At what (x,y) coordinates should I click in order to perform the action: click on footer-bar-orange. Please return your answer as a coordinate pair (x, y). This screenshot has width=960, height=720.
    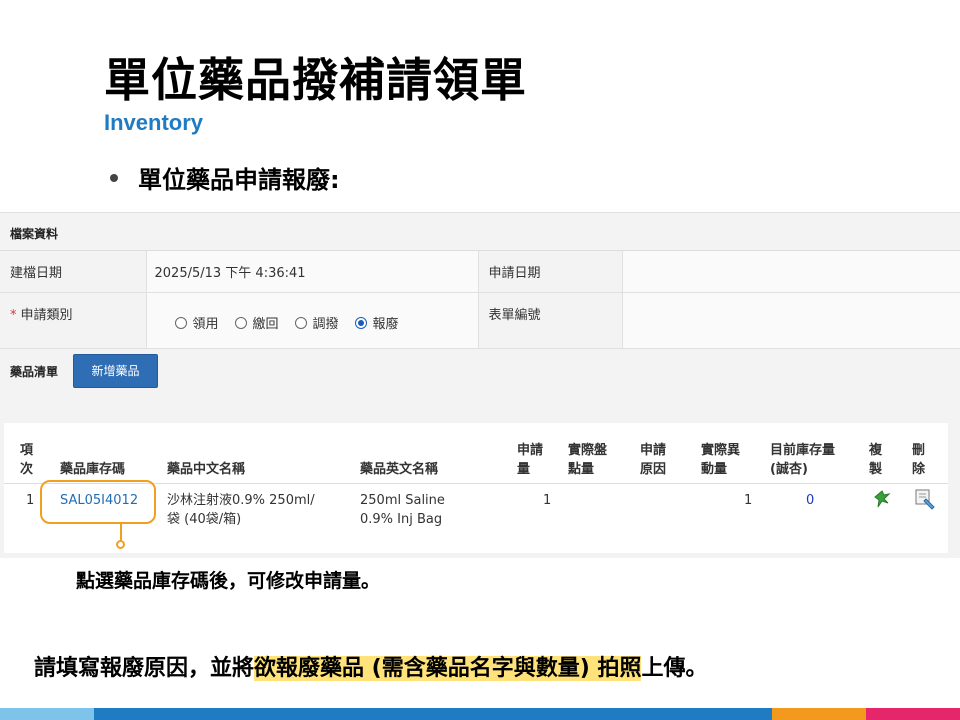
    Looking at the image, I should click on (819, 714).